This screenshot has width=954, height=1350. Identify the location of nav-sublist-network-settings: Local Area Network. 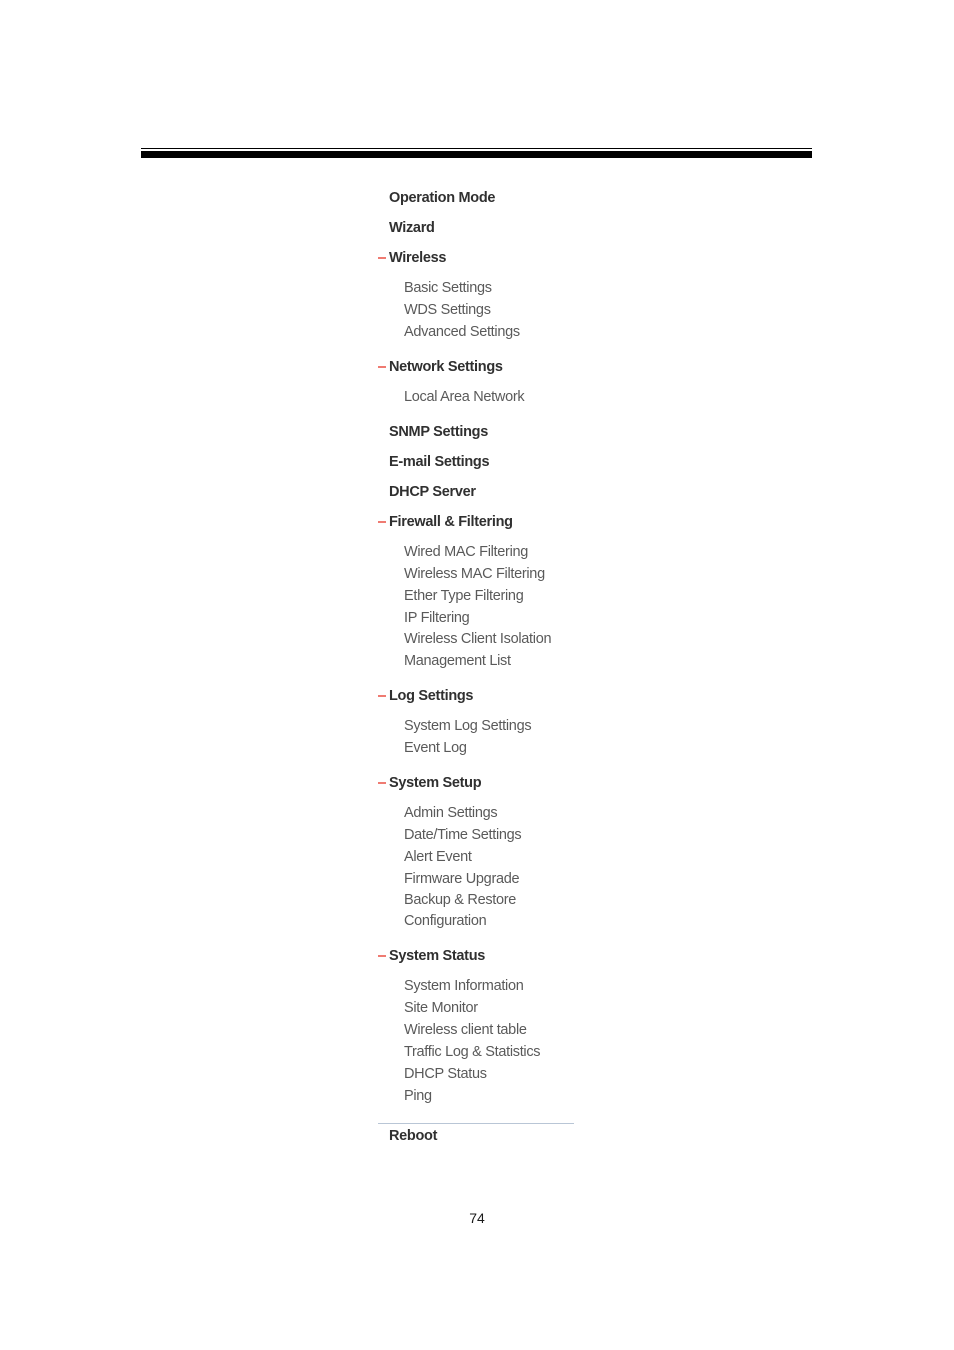
(544, 397).